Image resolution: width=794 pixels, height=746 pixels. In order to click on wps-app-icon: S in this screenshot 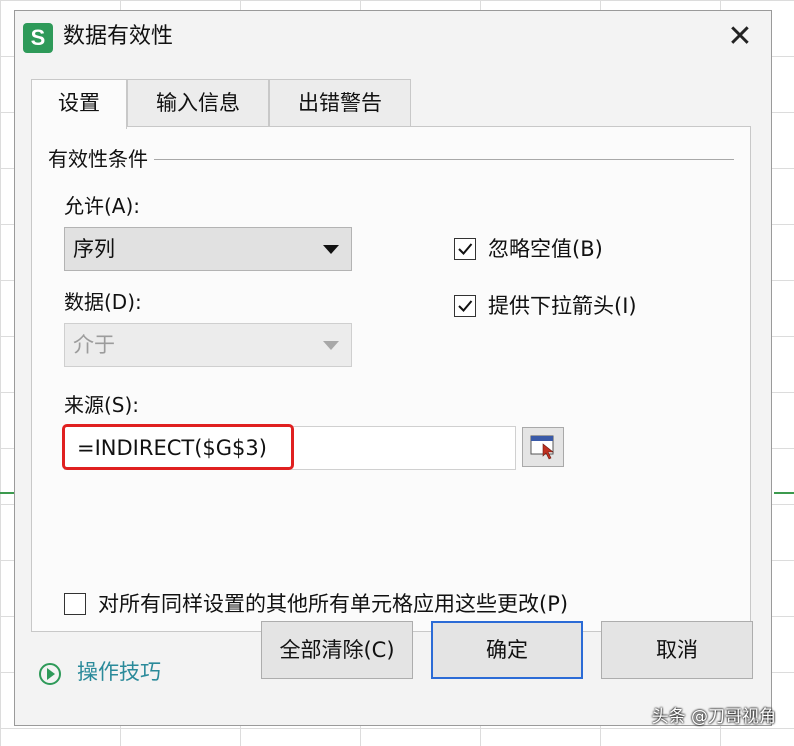, I will do `click(38, 38)`.